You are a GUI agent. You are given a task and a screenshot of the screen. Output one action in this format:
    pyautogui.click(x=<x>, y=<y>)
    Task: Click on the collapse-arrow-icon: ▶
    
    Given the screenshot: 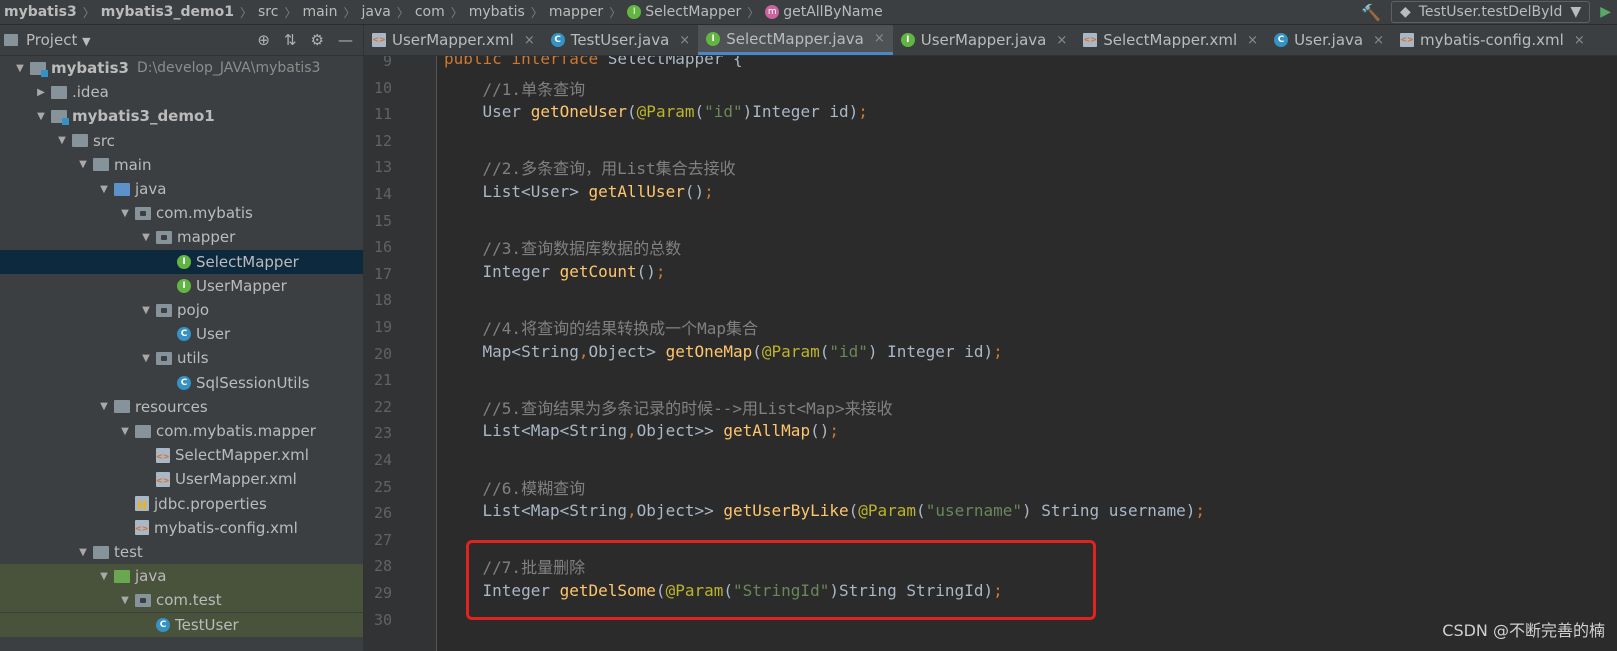 What is the action you would take?
    pyautogui.click(x=41, y=92)
    